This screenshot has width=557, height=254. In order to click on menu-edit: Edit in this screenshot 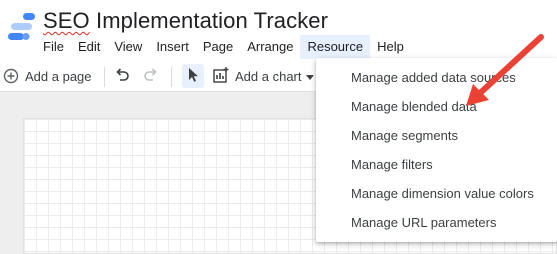, I will do `click(89, 47)`.